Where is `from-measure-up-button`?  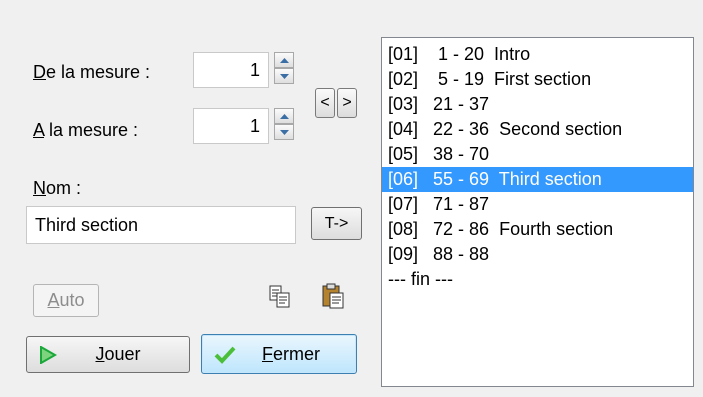
from-measure-up-button is located at coordinates (284, 60).